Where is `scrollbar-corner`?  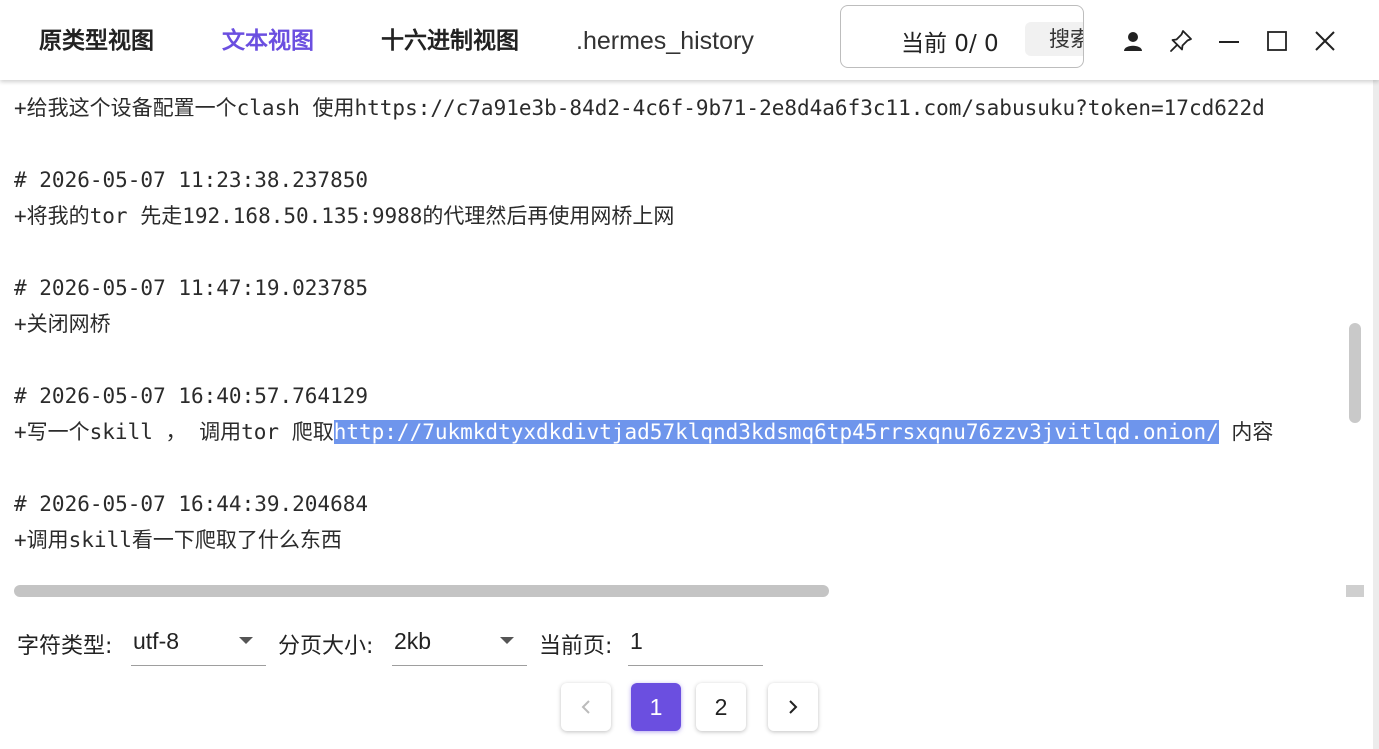 scrollbar-corner is located at coordinates (1355, 591).